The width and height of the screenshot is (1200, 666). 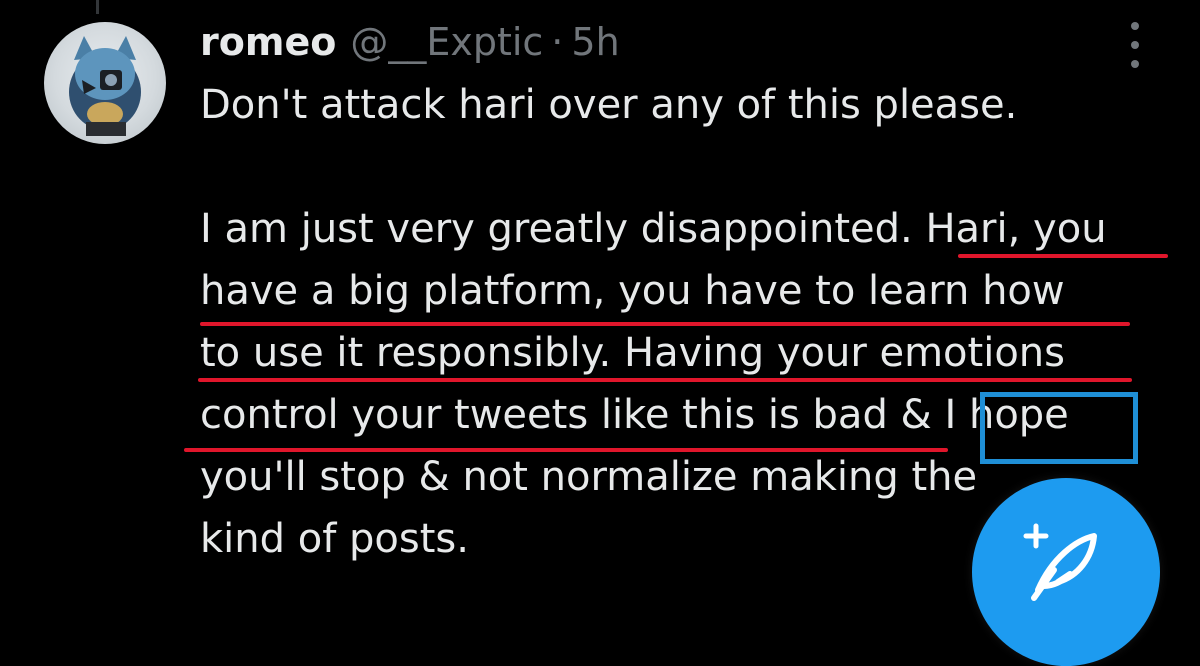 What do you see at coordinates (105, 86) in the screenshot?
I see `avatar-cartoon-icon` at bounding box center [105, 86].